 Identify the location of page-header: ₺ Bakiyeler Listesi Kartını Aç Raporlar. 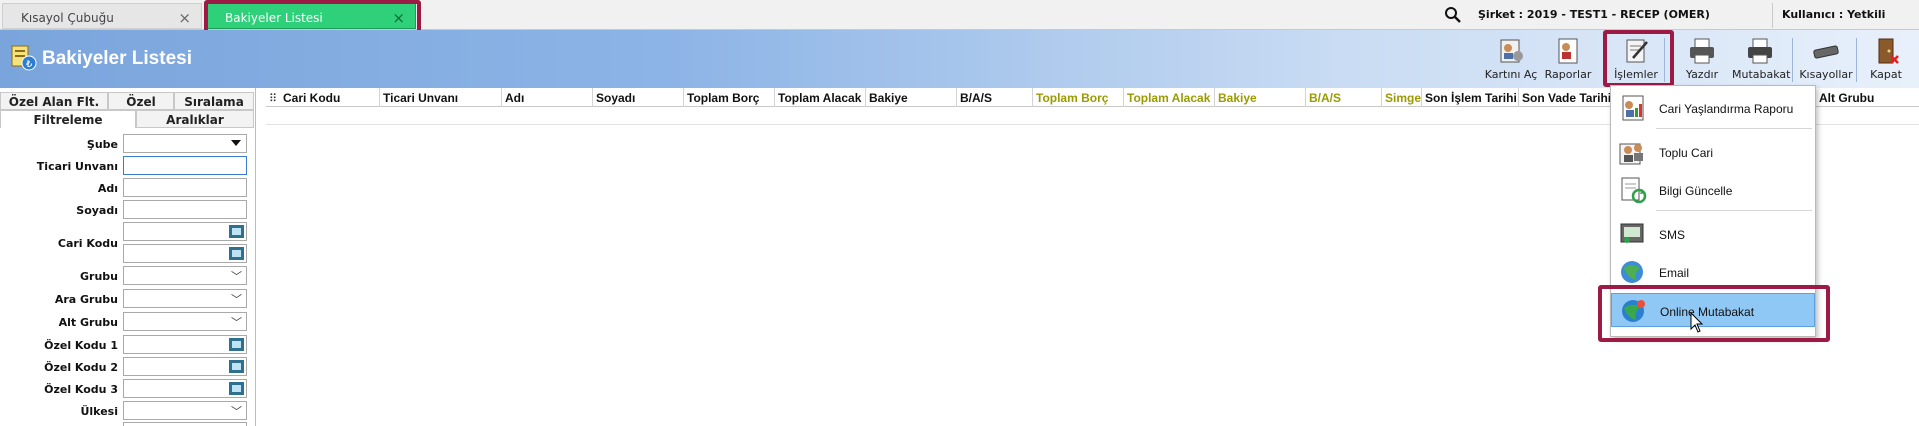
(959, 59).